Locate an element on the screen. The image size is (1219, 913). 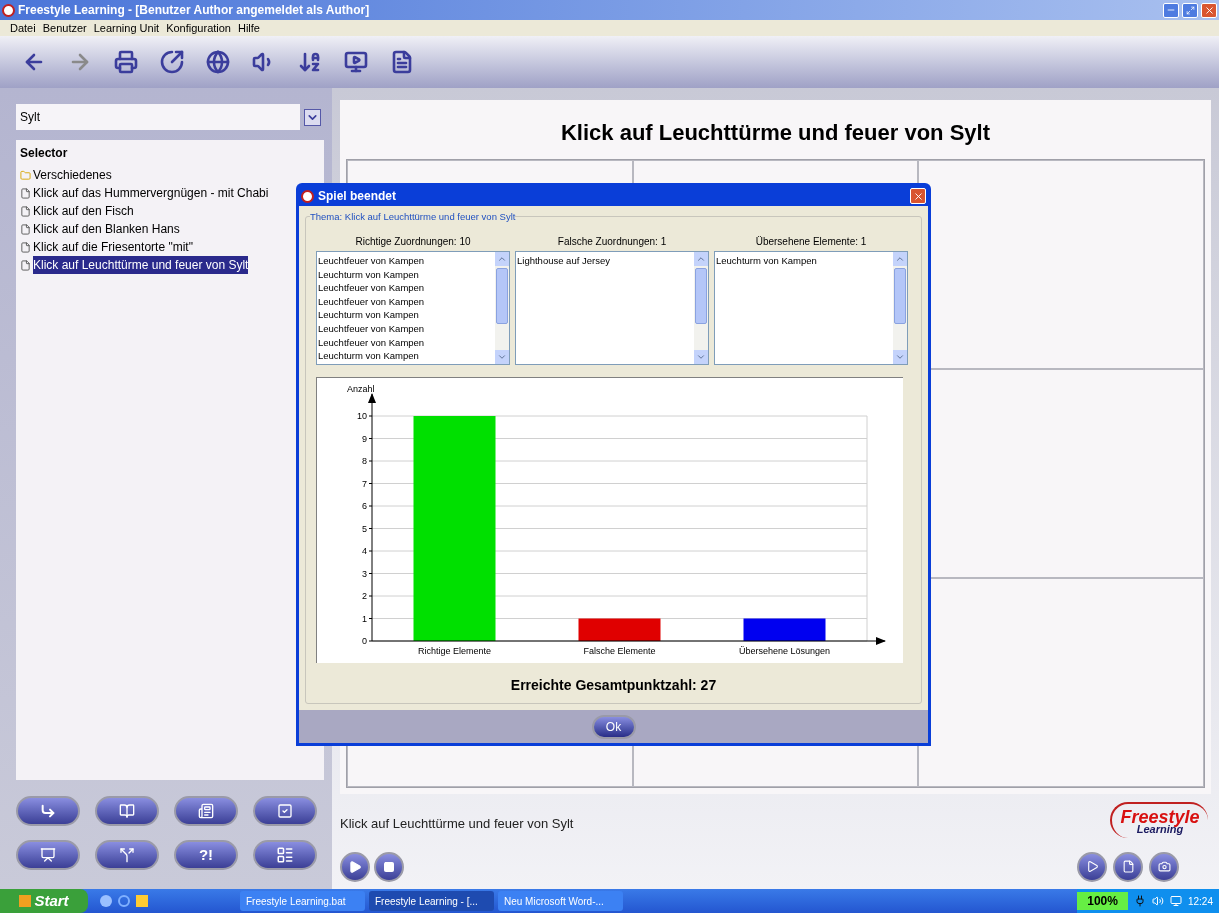
score-text: Erreichte Gesamtpunktzahl: 27 is located at coordinates (613, 685).